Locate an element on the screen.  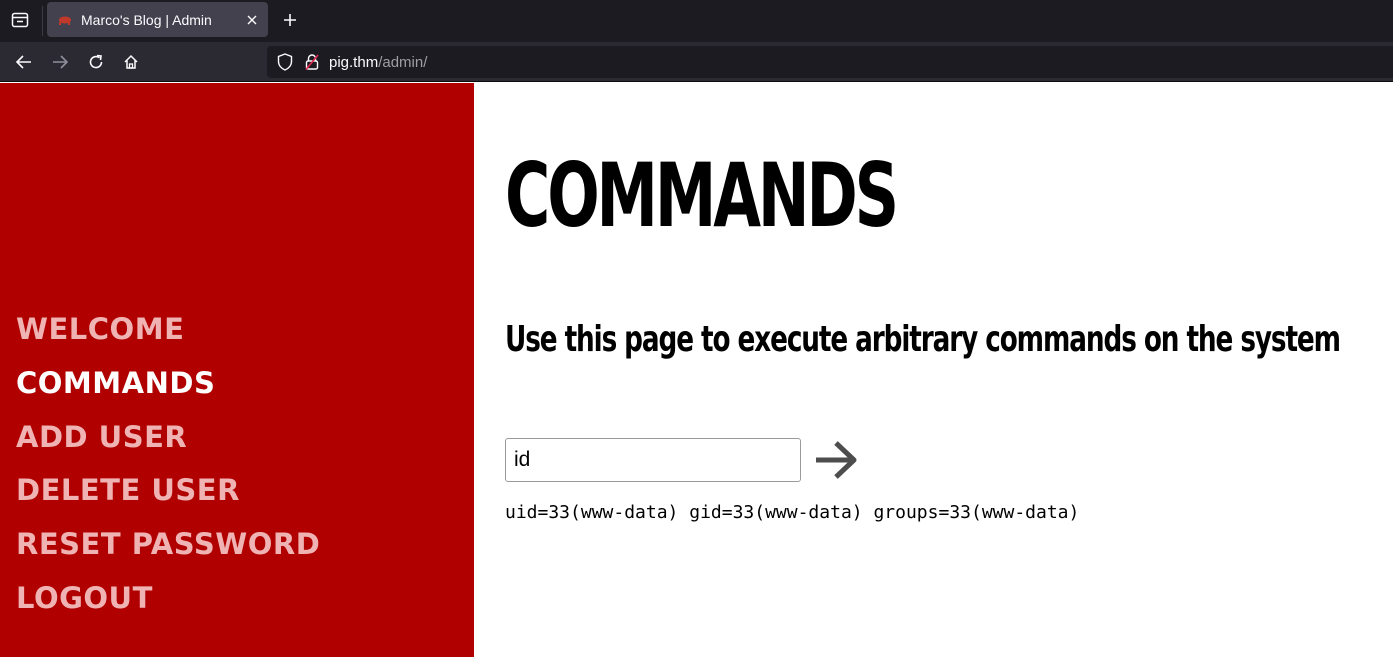
browser-nav-bar: pig.thm/admin/ is located at coordinates (696, 62).